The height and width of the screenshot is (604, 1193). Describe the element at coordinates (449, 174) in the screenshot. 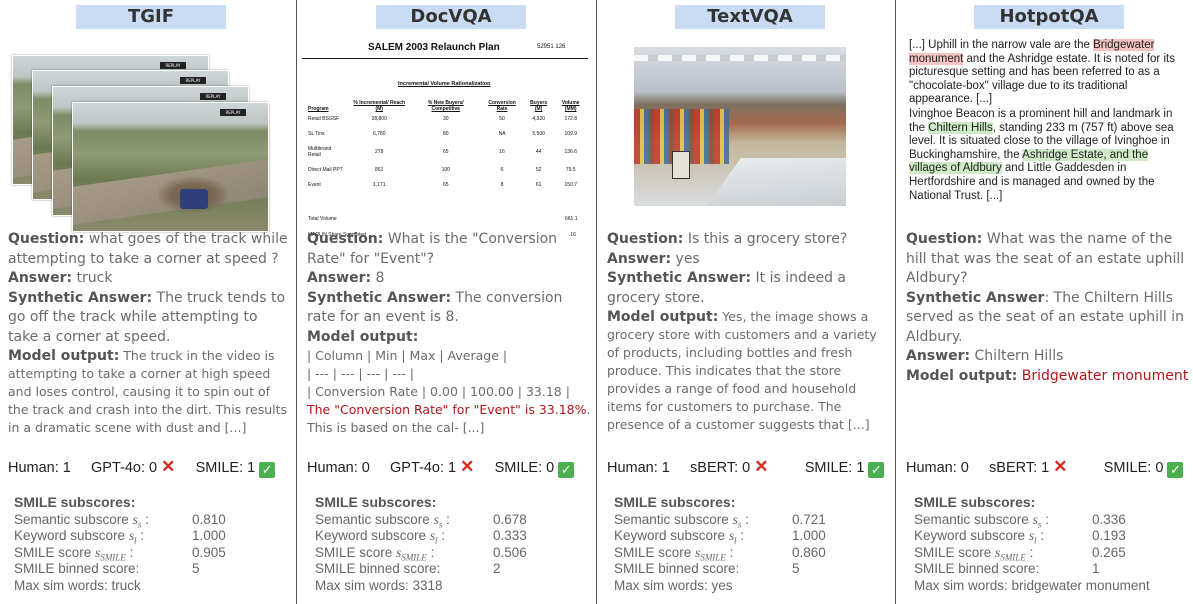

I see `doc-table-row: Direct Mail PPT 861 100 6 52 79.5` at that location.